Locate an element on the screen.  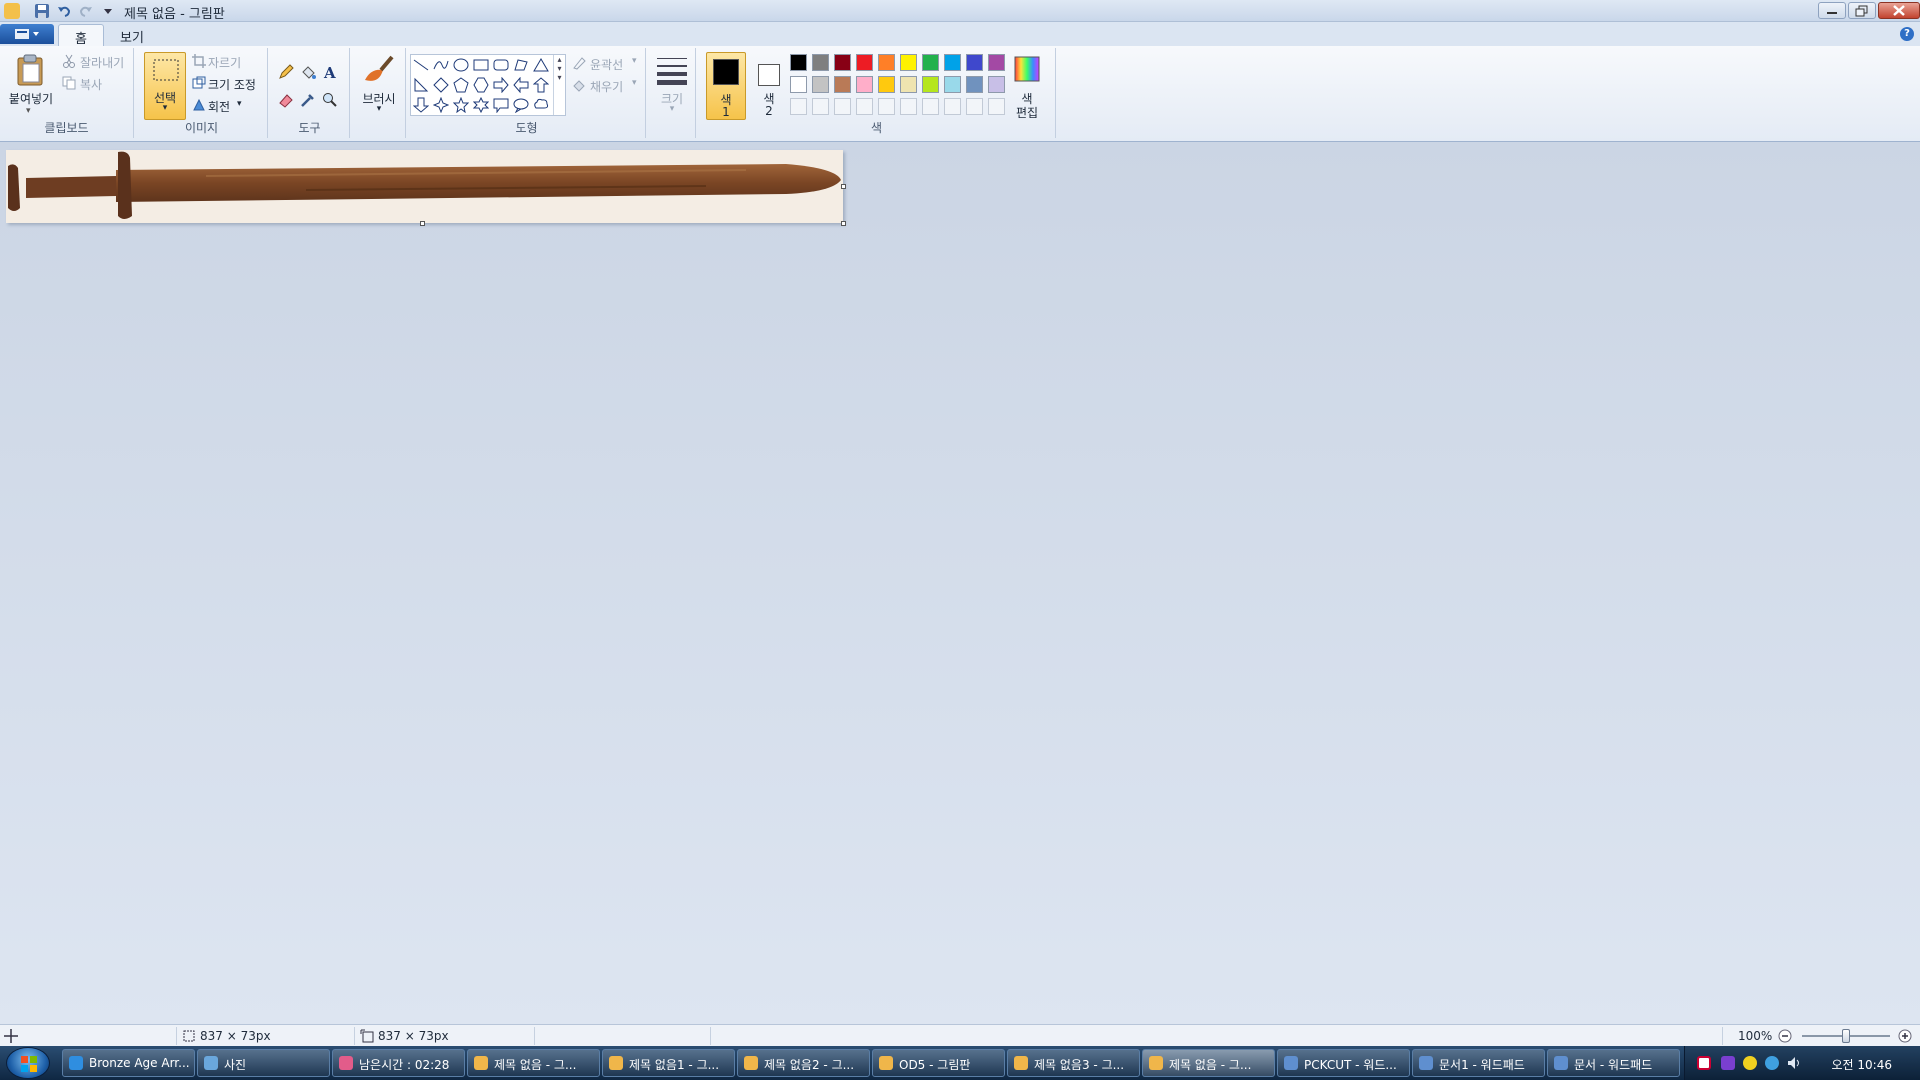
zoom-slider-thumb is located at coordinates (1846, 1036).